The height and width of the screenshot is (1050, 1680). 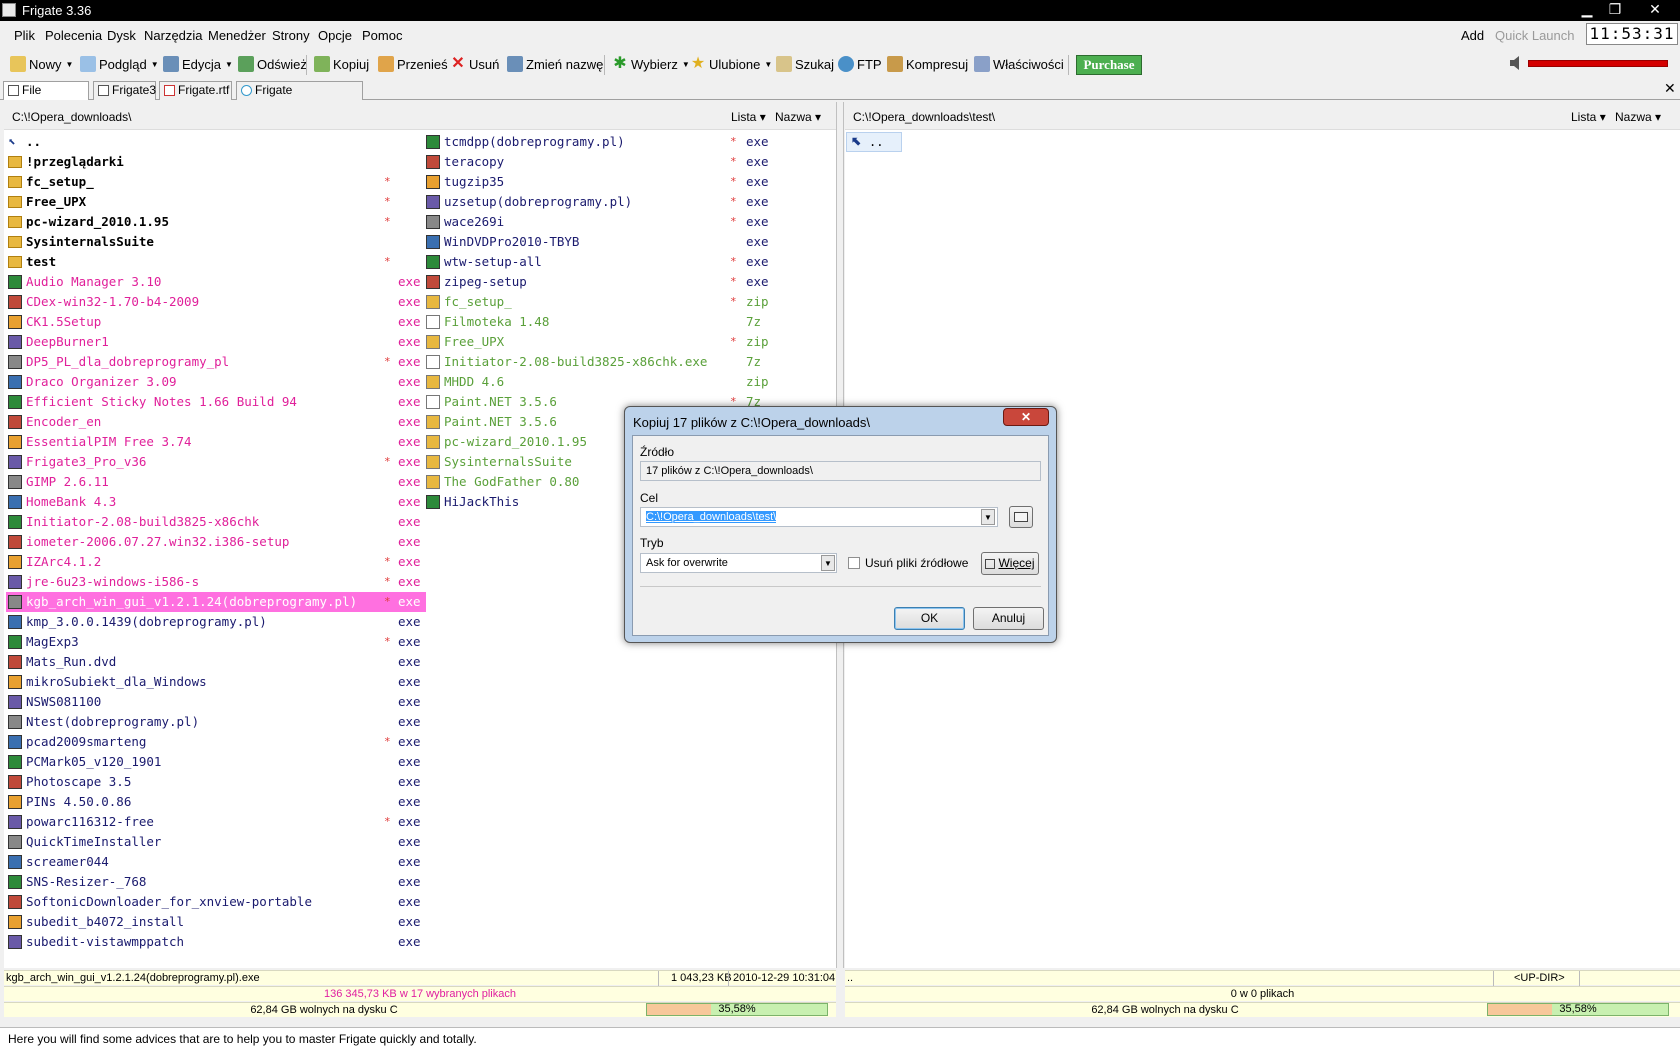 I want to click on menu-menedzer: Menedżer, so click(x=237, y=35).